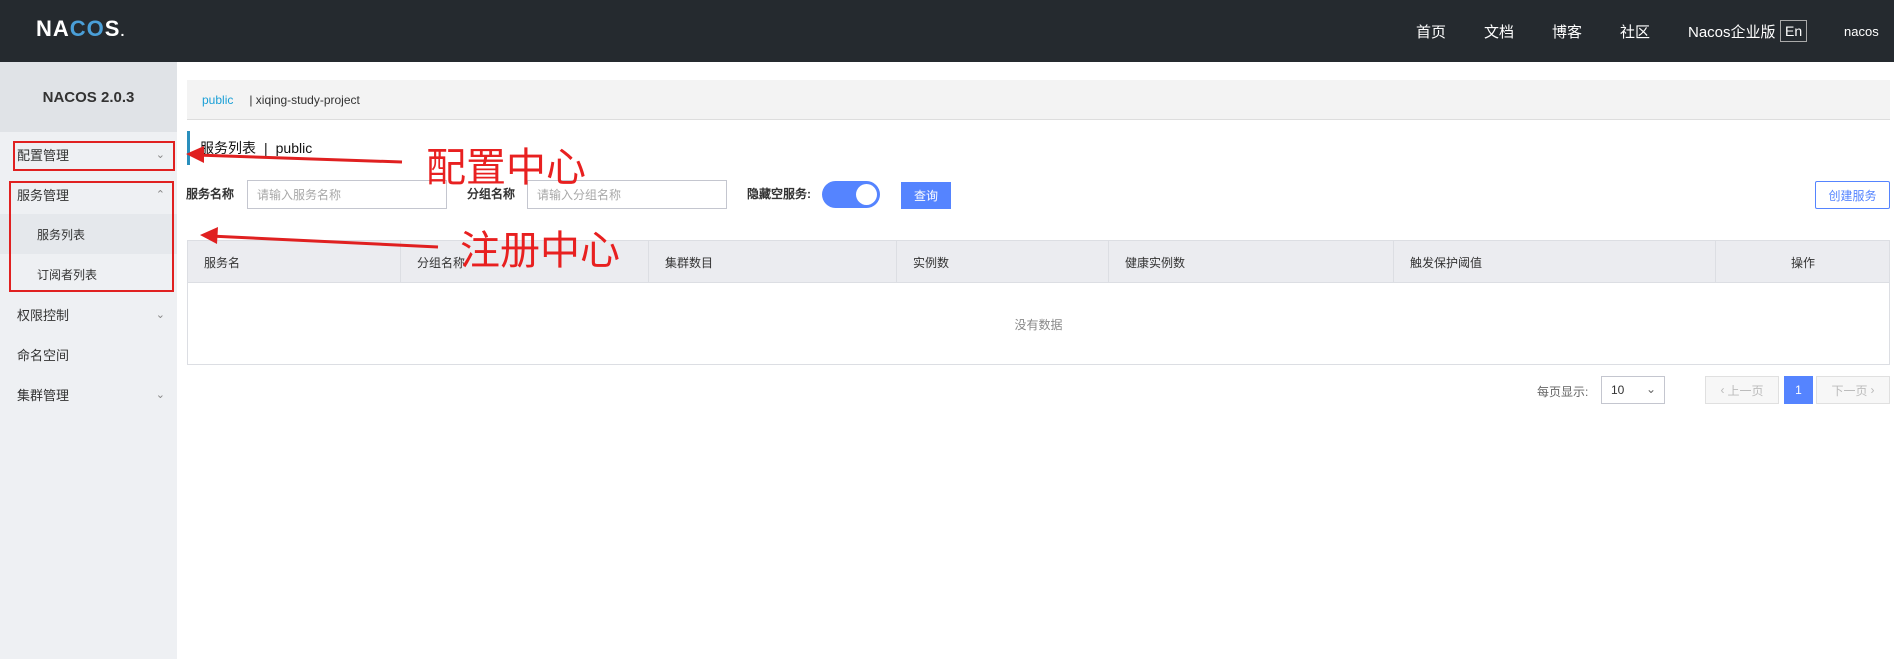 This screenshot has width=1894, height=659. What do you see at coordinates (324, 241) in the screenshot?
I see `annotation-arrow-registry` at bounding box center [324, 241].